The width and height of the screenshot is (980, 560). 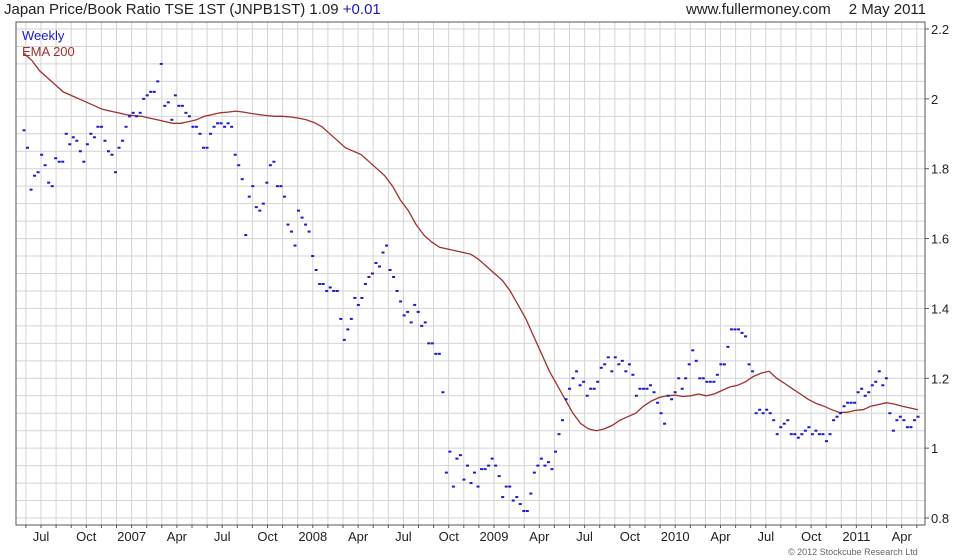 What do you see at coordinates (940, 518) in the screenshot?
I see `y-tick-label: 0.8` at bounding box center [940, 518].